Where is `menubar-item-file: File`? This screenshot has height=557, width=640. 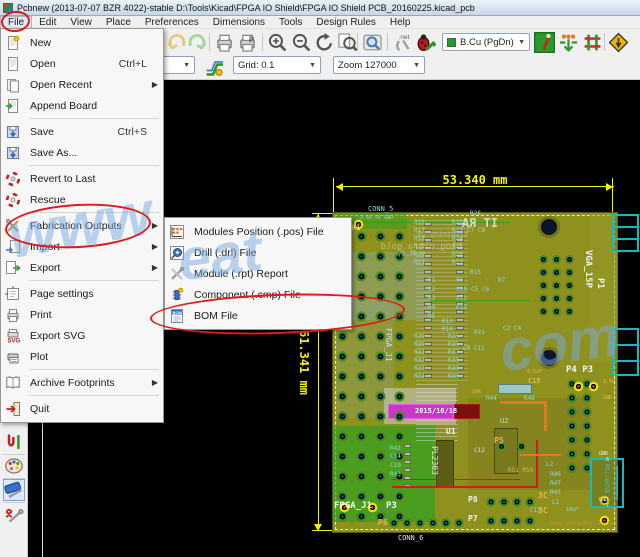 menubar-item-file: File is located at coordinates (16, 22).